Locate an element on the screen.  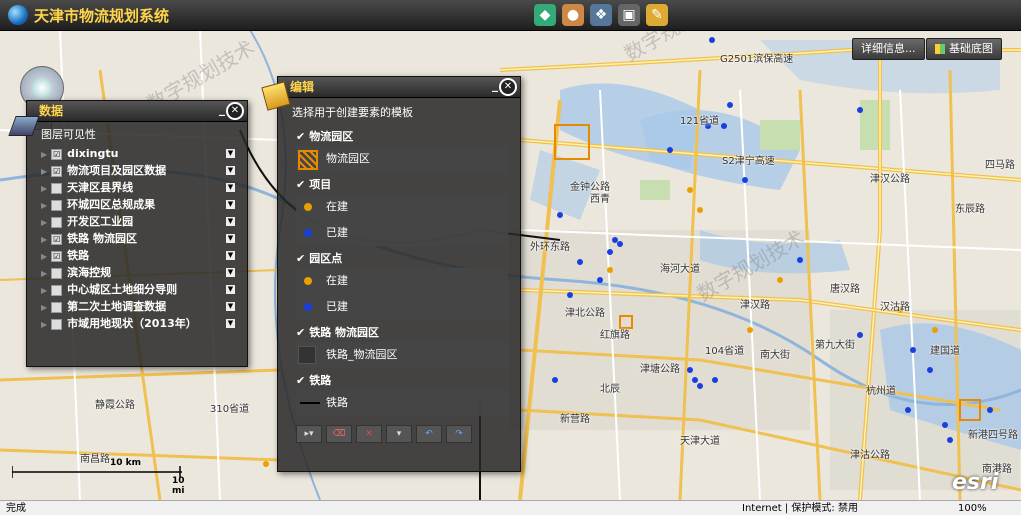
map-label: 西青 is located at coordinates (600, 199).